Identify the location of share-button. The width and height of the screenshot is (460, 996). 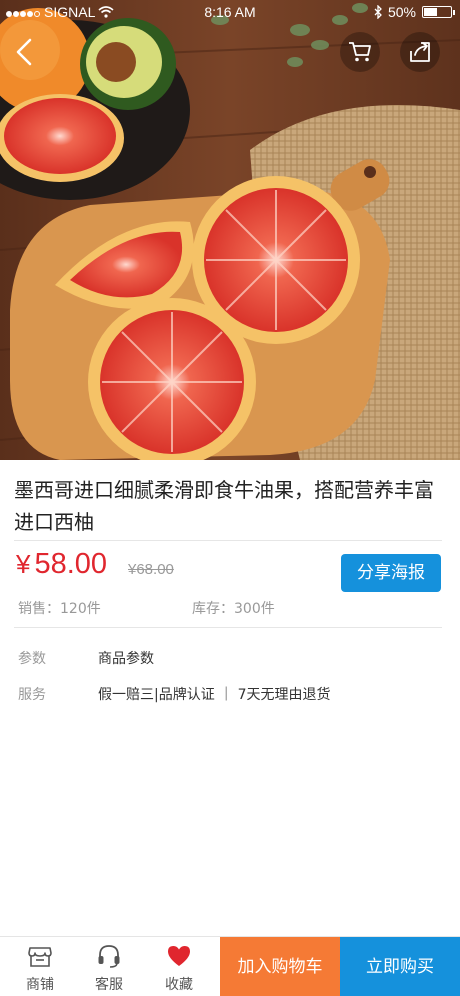
(420, 52).